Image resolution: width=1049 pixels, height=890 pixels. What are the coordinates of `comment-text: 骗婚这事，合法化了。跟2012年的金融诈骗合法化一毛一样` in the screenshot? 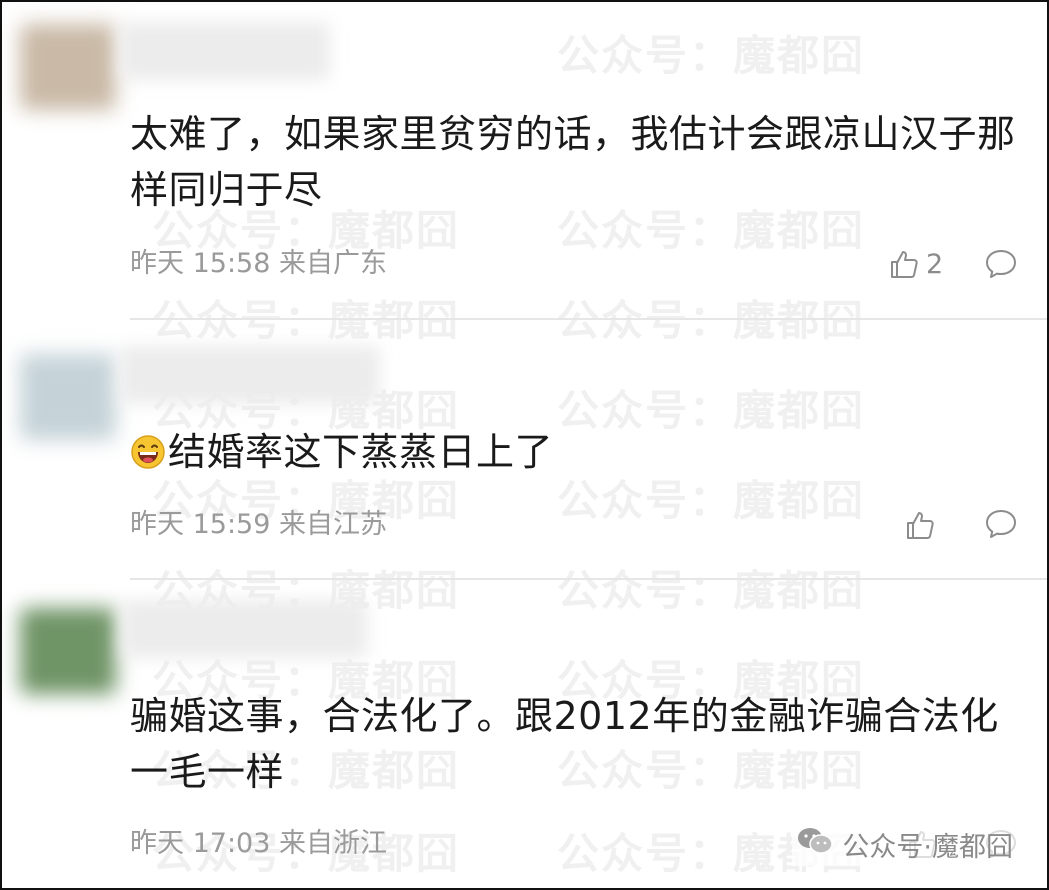 It's located at (564, 744).